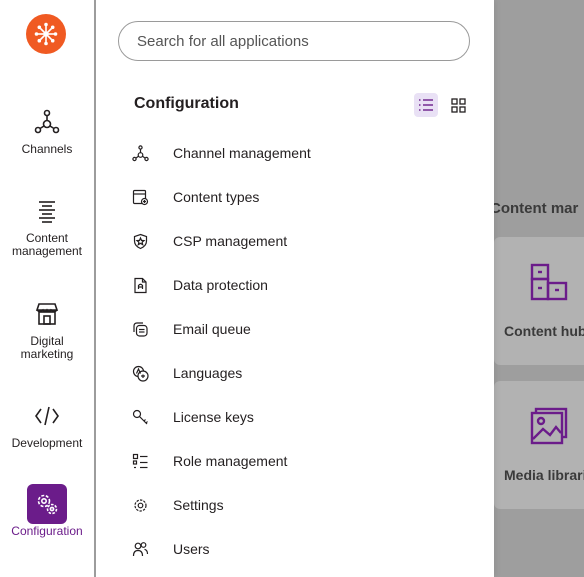  What do you see at coordinates (296, 505) in the screenshot?
I see `menu-item-settings: Settings` at bounding box center [296, 505].